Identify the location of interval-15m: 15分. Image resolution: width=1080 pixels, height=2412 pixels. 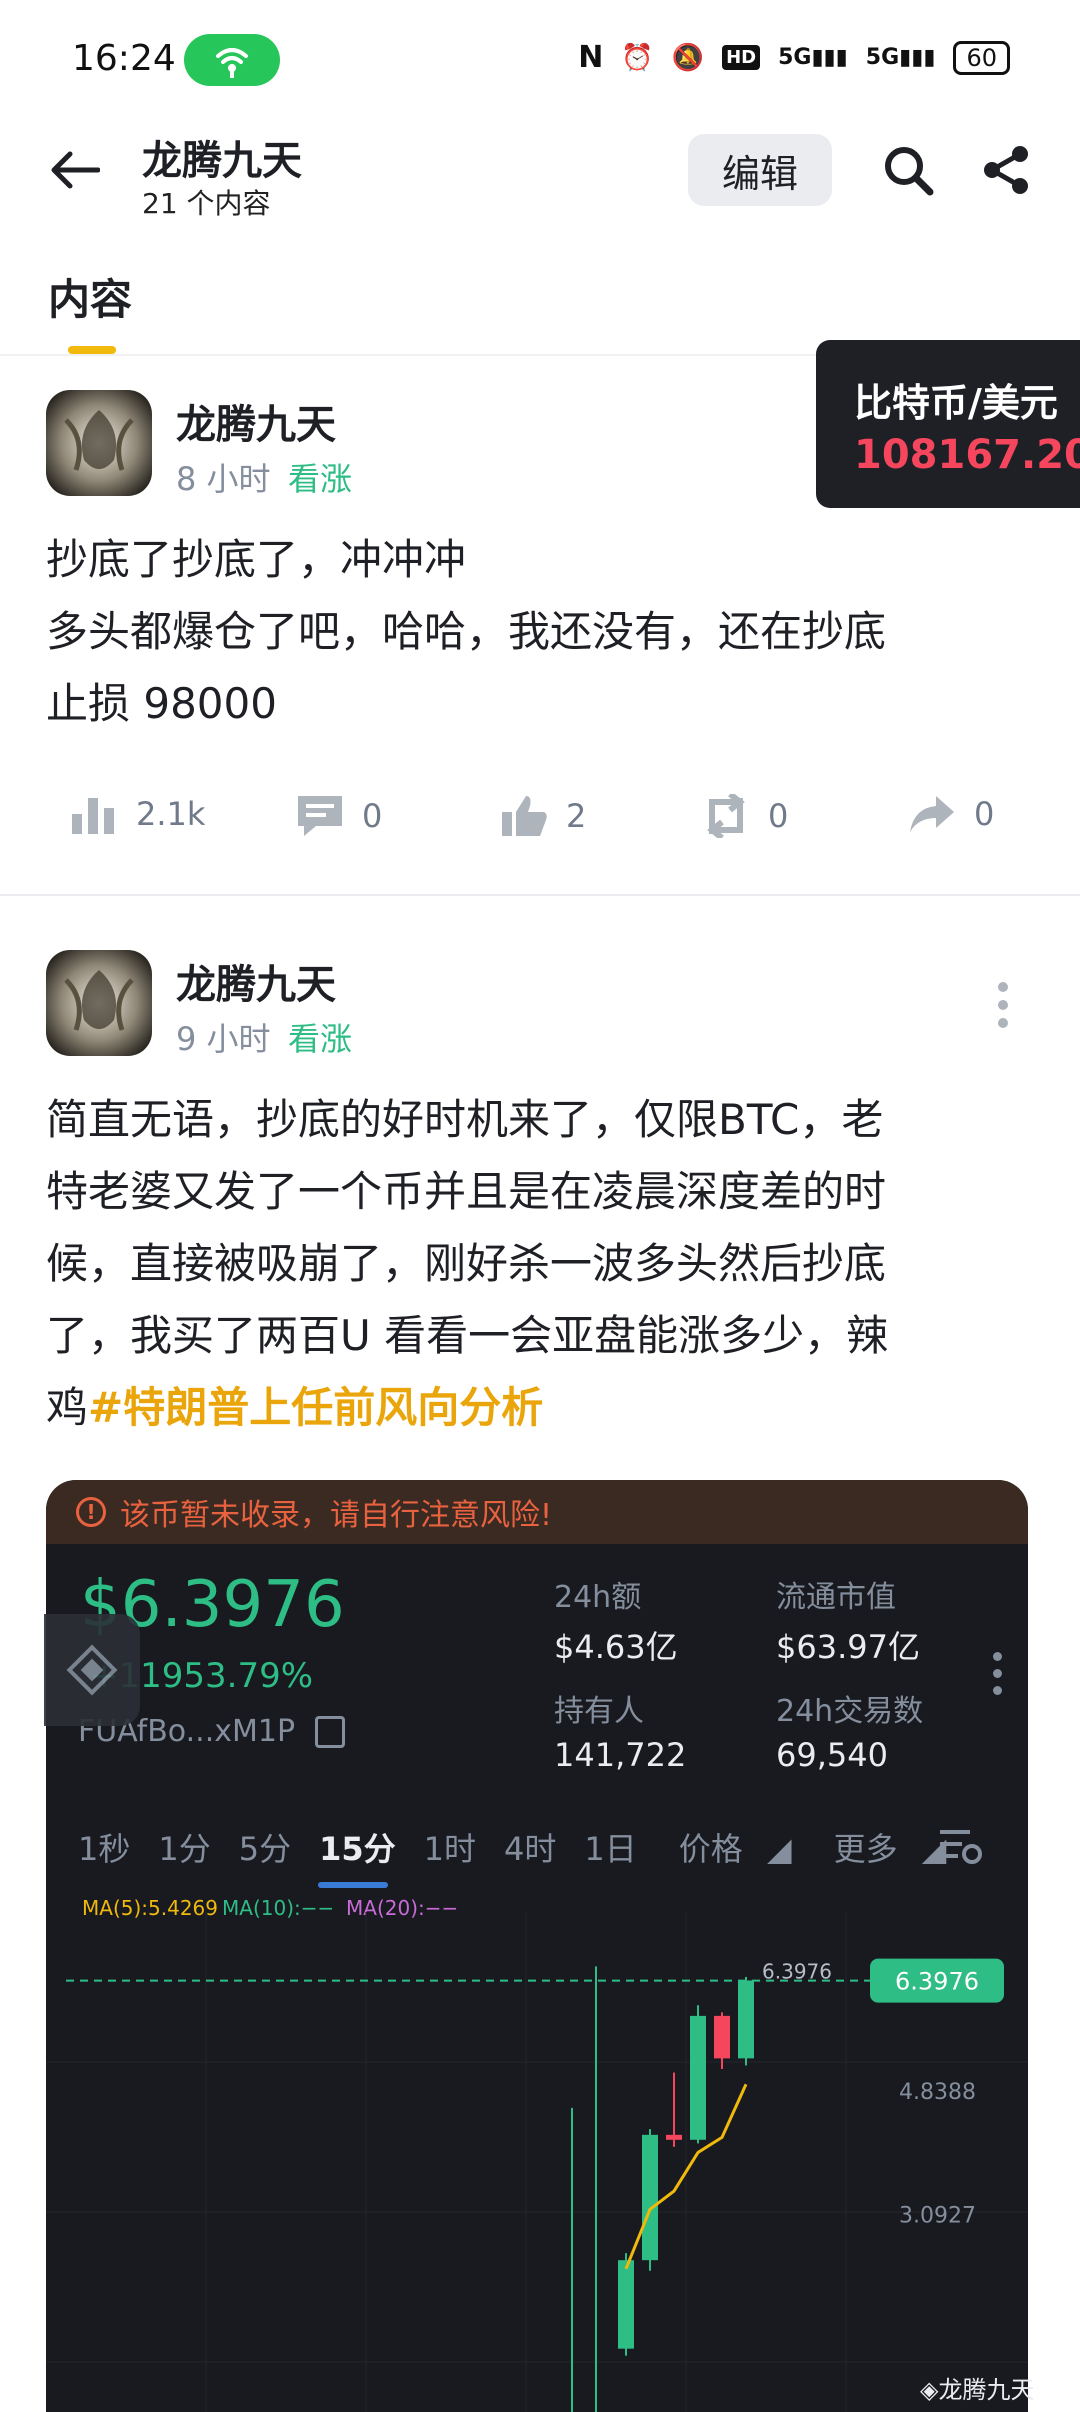
(357, 1847).